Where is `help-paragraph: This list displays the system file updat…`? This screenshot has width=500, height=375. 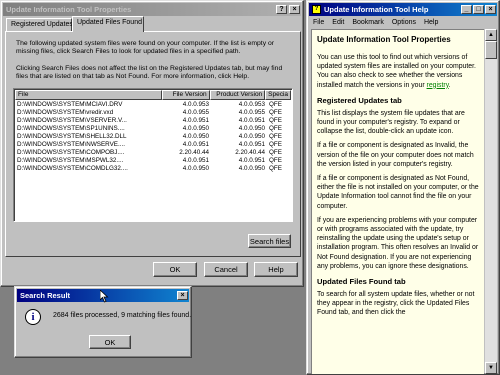
help-paragraph: This list displays the system file updat… is located at coordinates (391, 122).